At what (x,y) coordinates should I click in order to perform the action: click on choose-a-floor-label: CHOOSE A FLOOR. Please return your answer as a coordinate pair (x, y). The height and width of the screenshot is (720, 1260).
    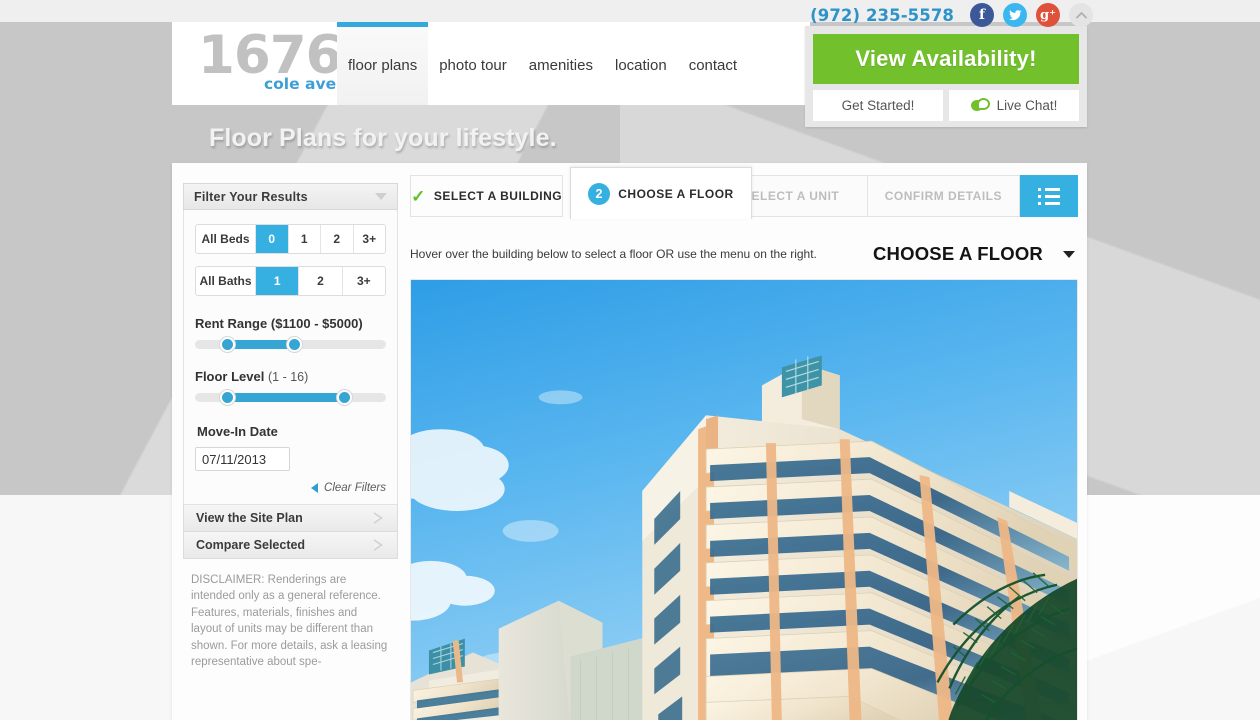
    Looking at the image, I should click on (958, 253).